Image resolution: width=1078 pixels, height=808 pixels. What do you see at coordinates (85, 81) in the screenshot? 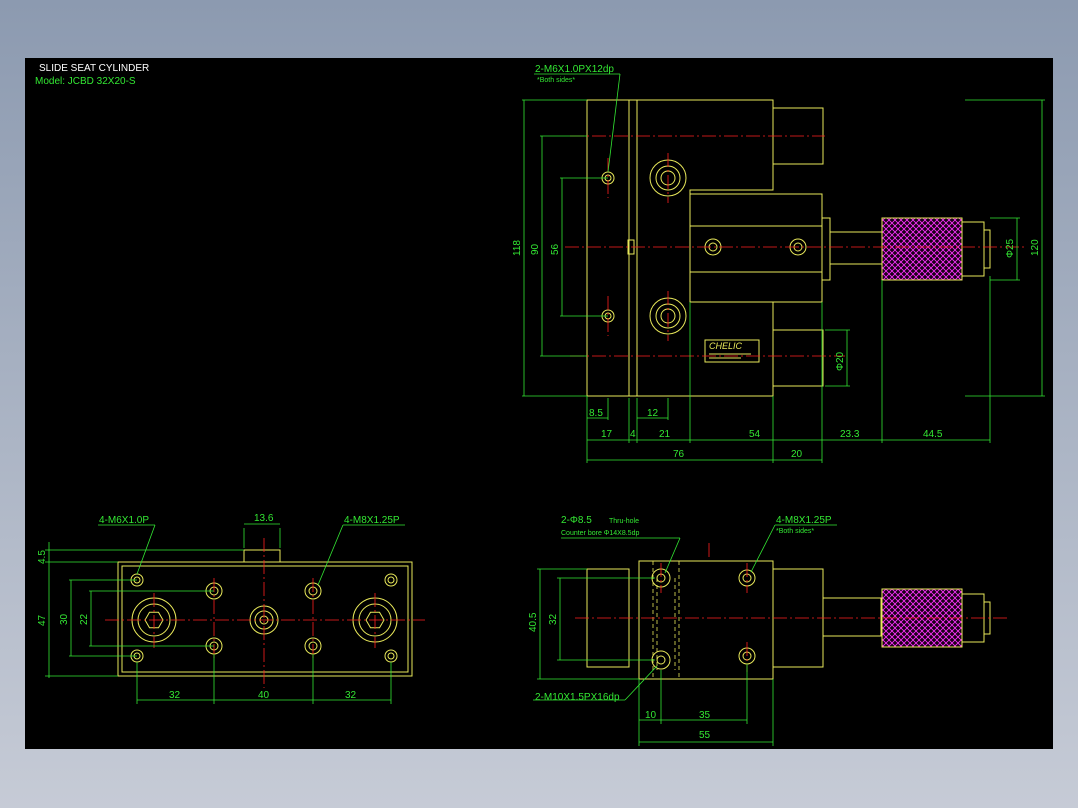
I see `drawing-model: Model: JCBD 32X20-S` at bounding box center [85, 81].